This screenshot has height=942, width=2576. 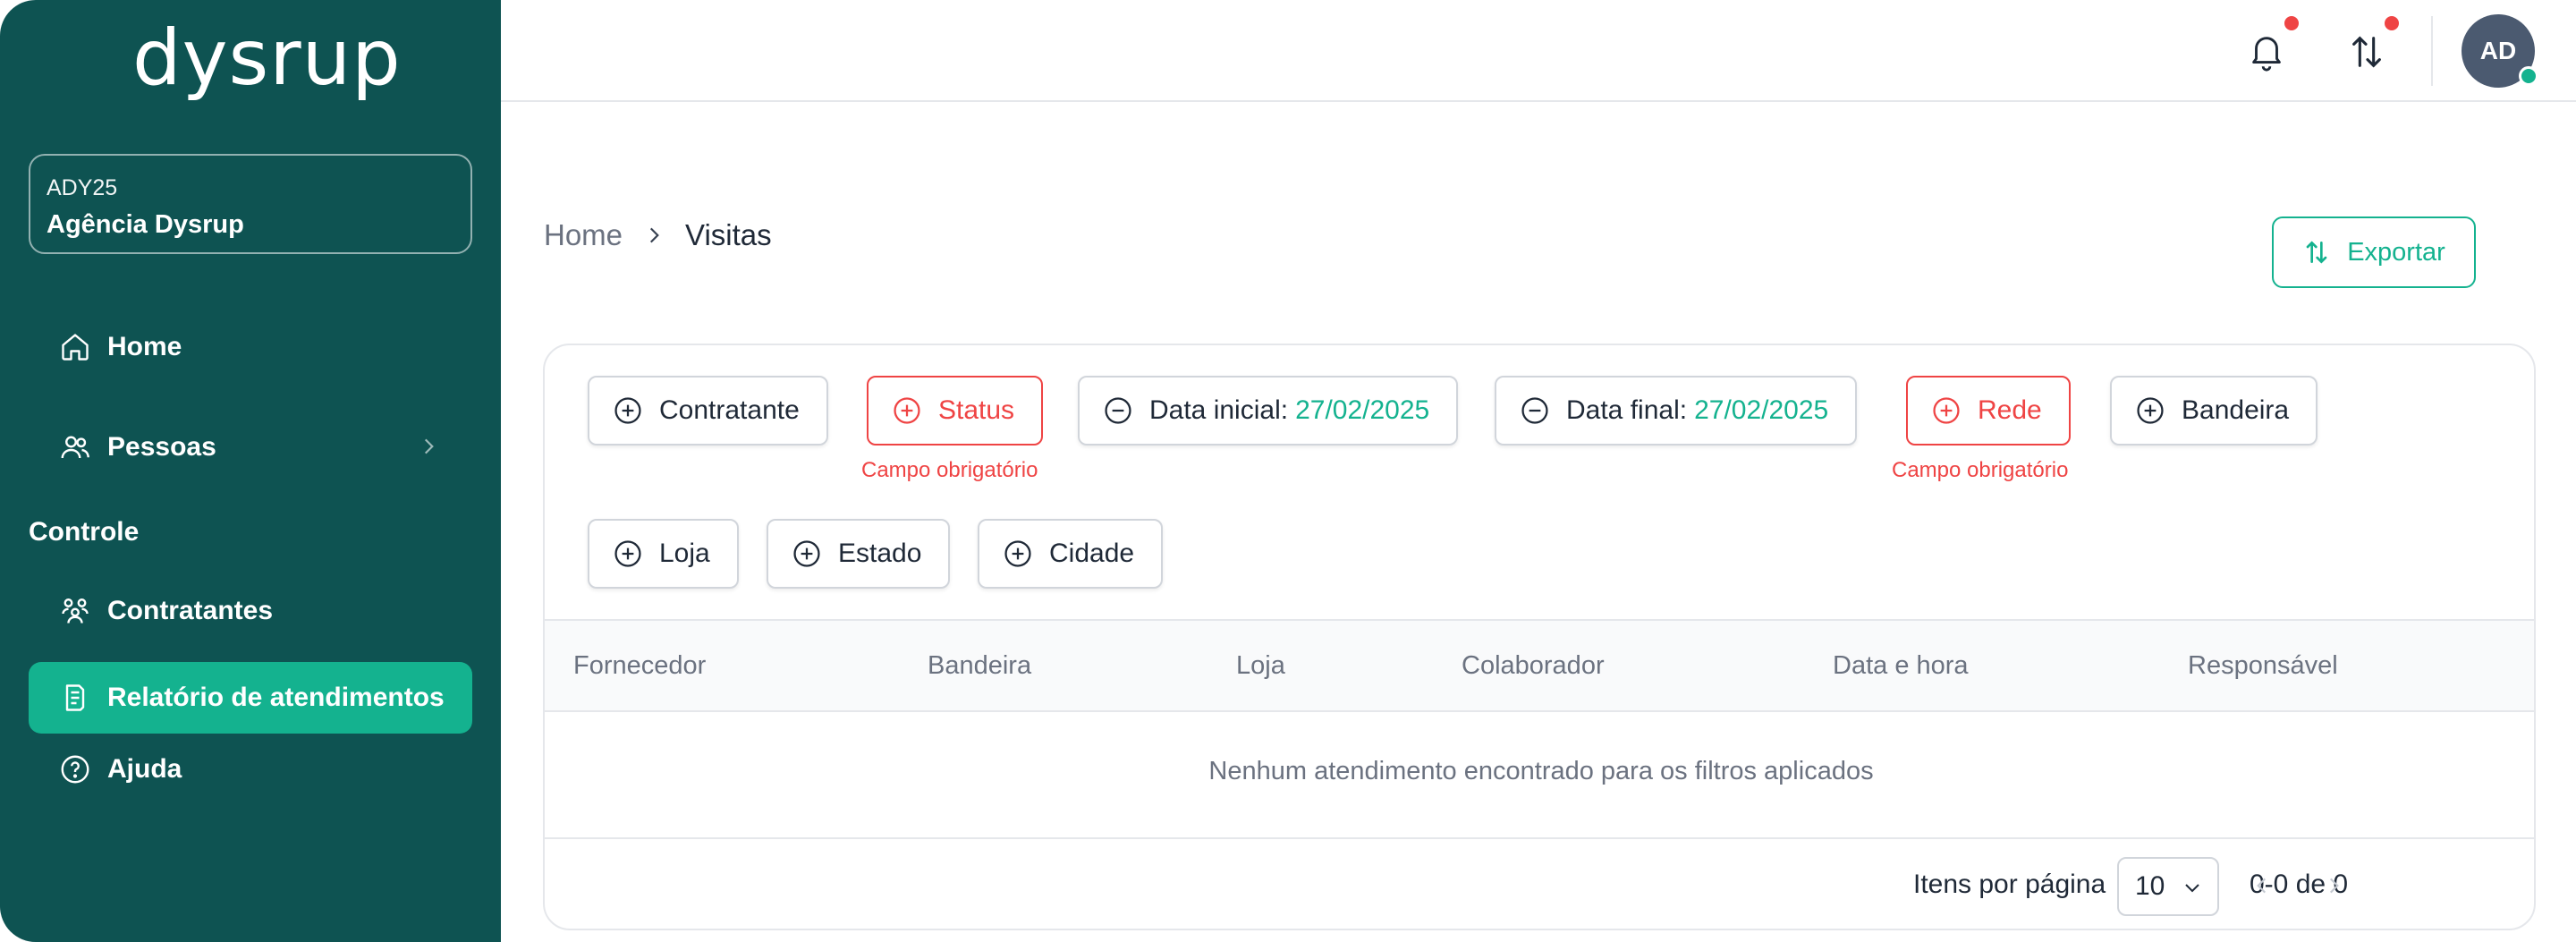 I want to click on filter-label: Data final:, so click(x=1627, y=410).